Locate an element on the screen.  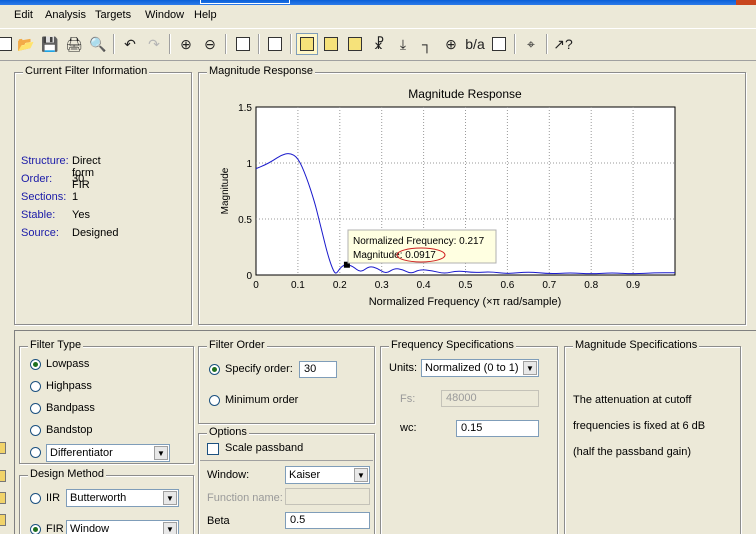
units-value: Normalized (0 to 1) is located at coordinates (472, 368).